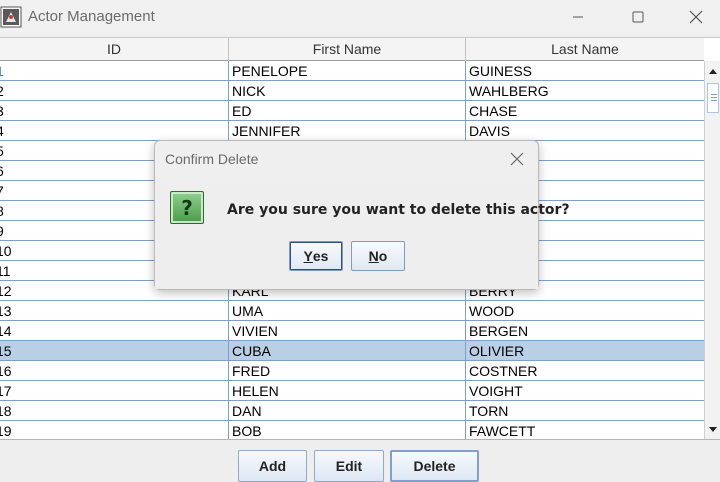 Image resolution: width=720 pixels, height=482 pixels. I want to click on add-button: Add, so click(272, 466).